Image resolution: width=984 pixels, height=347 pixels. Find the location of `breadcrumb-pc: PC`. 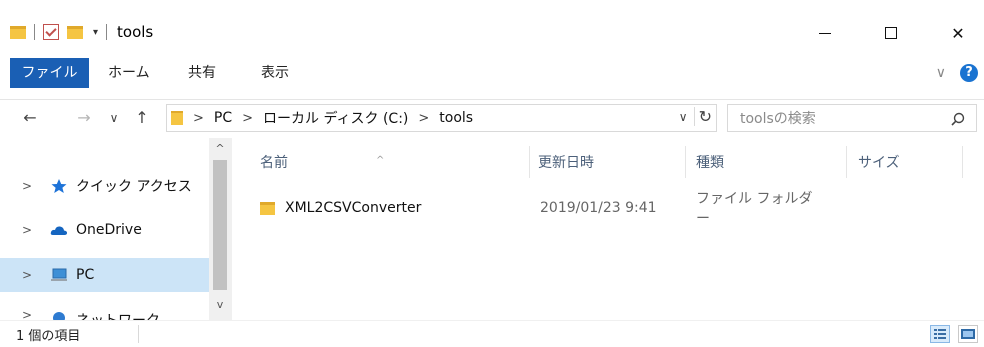

breadcrumb-pc: PC is located at coordinates (223, 118).